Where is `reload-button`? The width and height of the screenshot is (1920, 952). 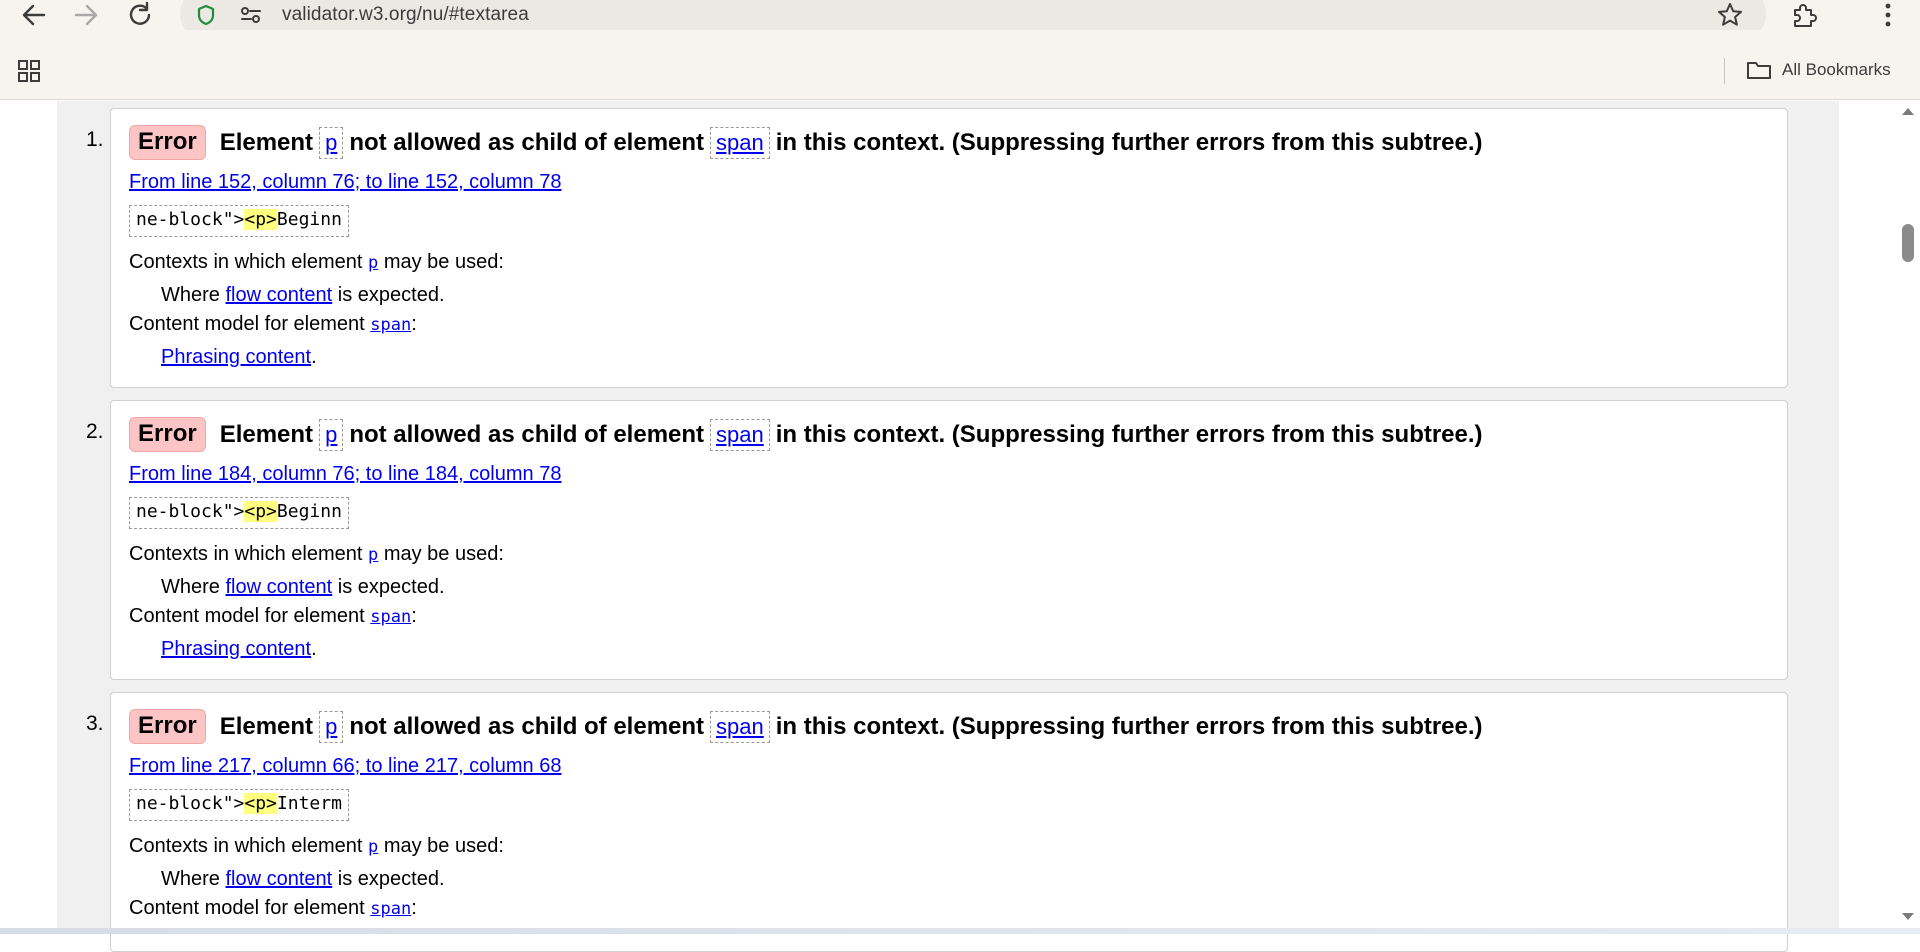 reload-button is located at coordinates (140, 15).